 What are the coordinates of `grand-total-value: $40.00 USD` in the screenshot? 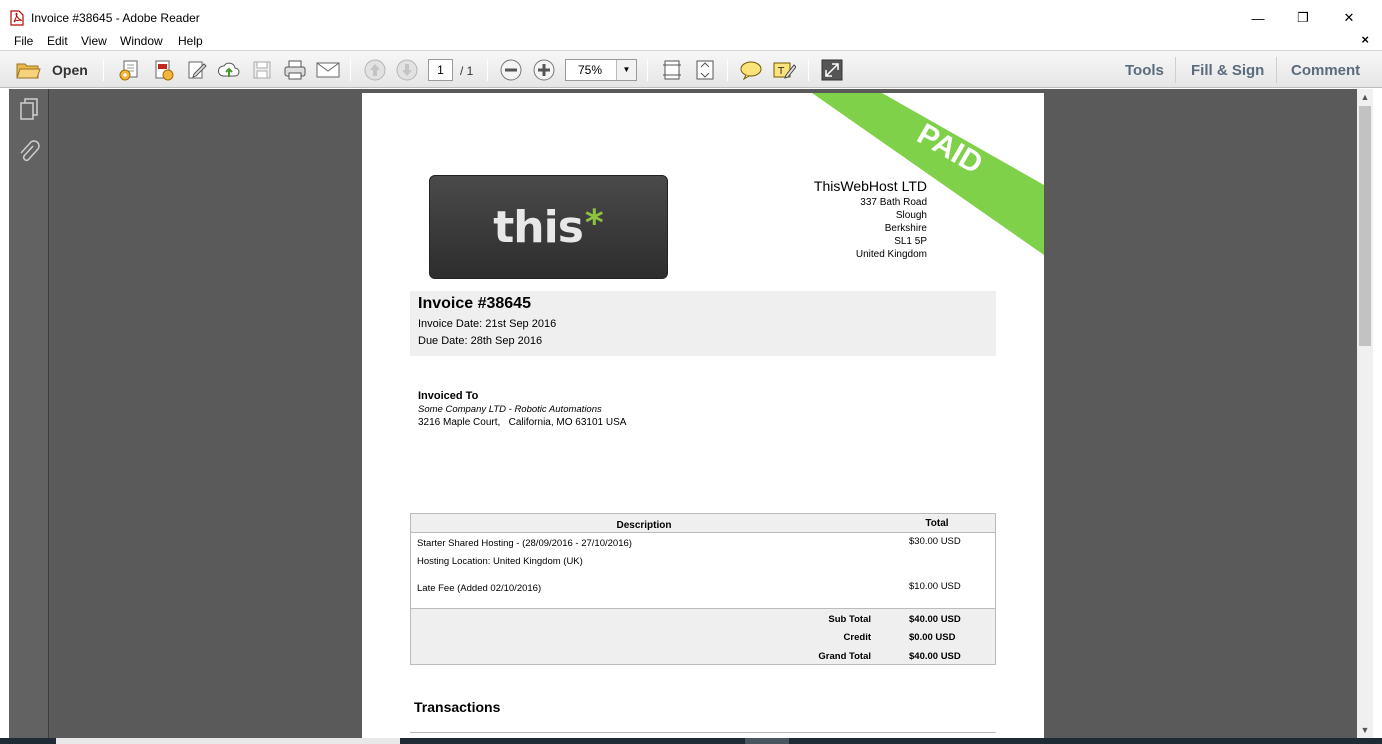 It's located at (935, 656).